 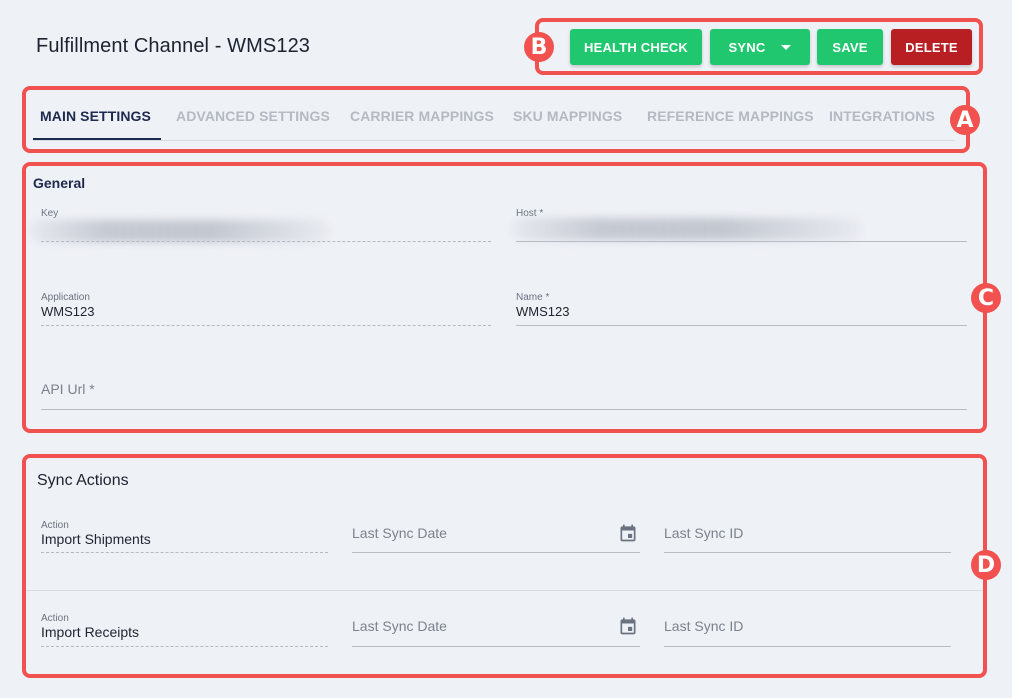 I want to click on callout-badge-c: C, so click(x=986, y=298).